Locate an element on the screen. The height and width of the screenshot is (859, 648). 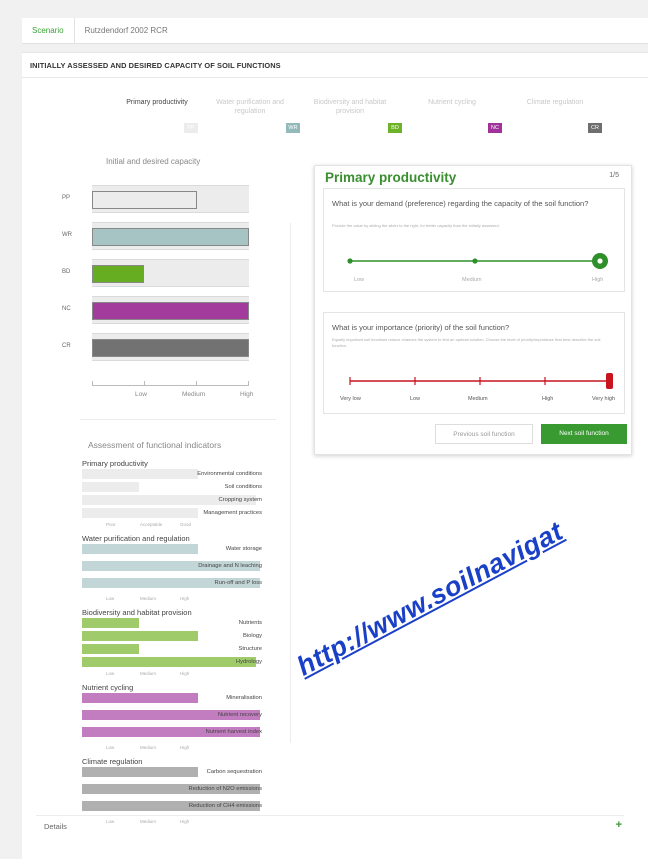
indicator-group-title: Nutrient cycling is located at coordinates (108, 687).